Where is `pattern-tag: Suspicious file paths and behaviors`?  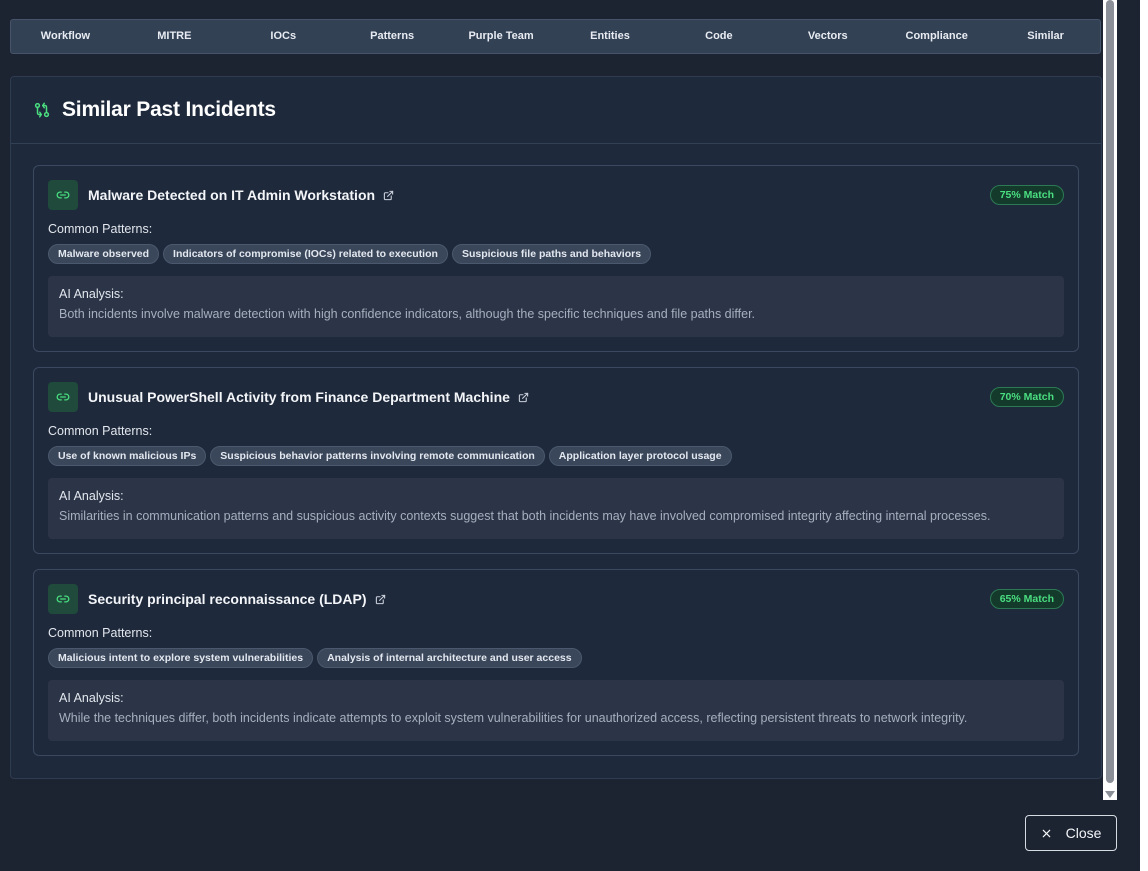
pattern-tag: Suspicious file paths and behaviors is located at coordinates (551, 254).